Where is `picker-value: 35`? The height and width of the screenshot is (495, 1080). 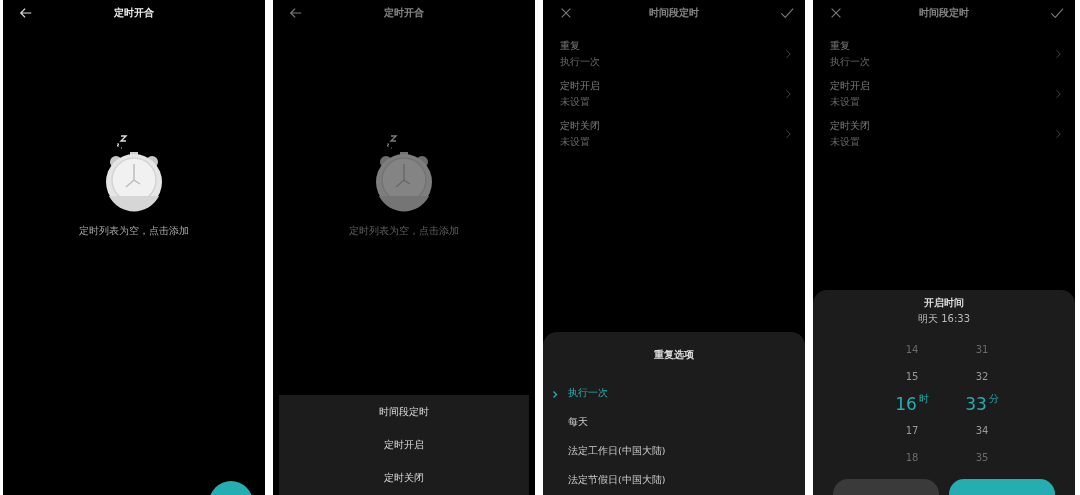
picker-value: 35 is located at coordinates (982, 457).